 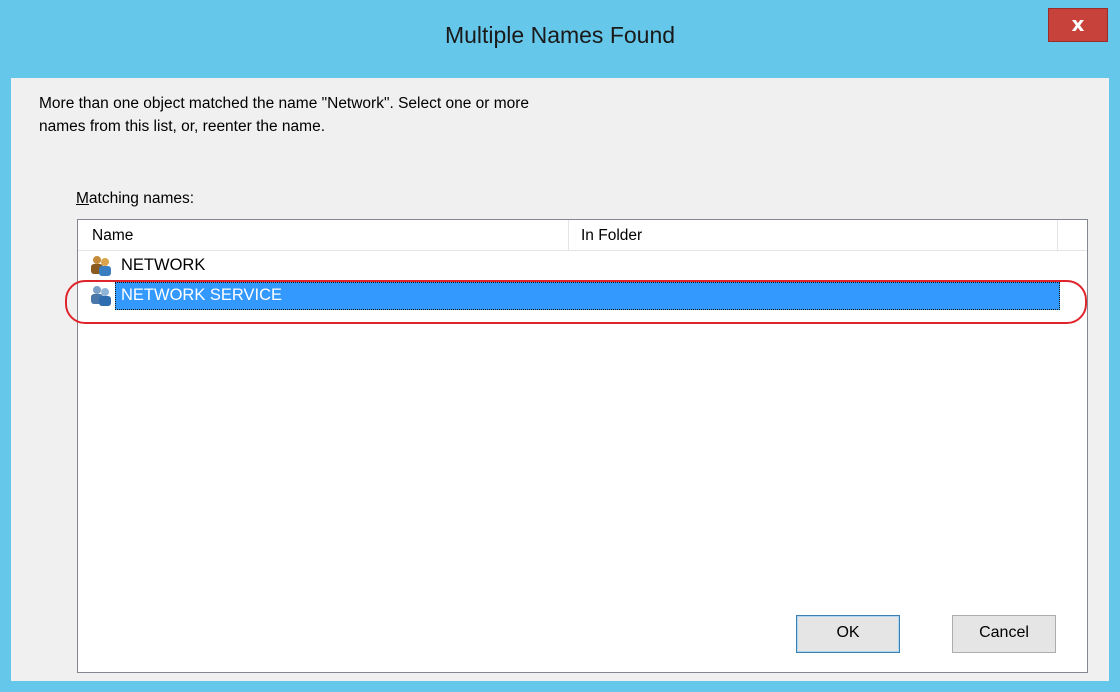 I want to click on list-item-network: NETWORK, so click(x=574, y=265).